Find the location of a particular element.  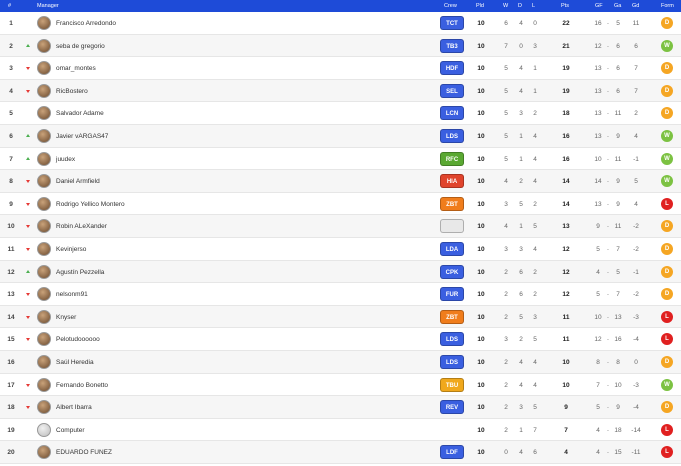

manager-name: seba de gregorio is located at coordinates (80, 46).